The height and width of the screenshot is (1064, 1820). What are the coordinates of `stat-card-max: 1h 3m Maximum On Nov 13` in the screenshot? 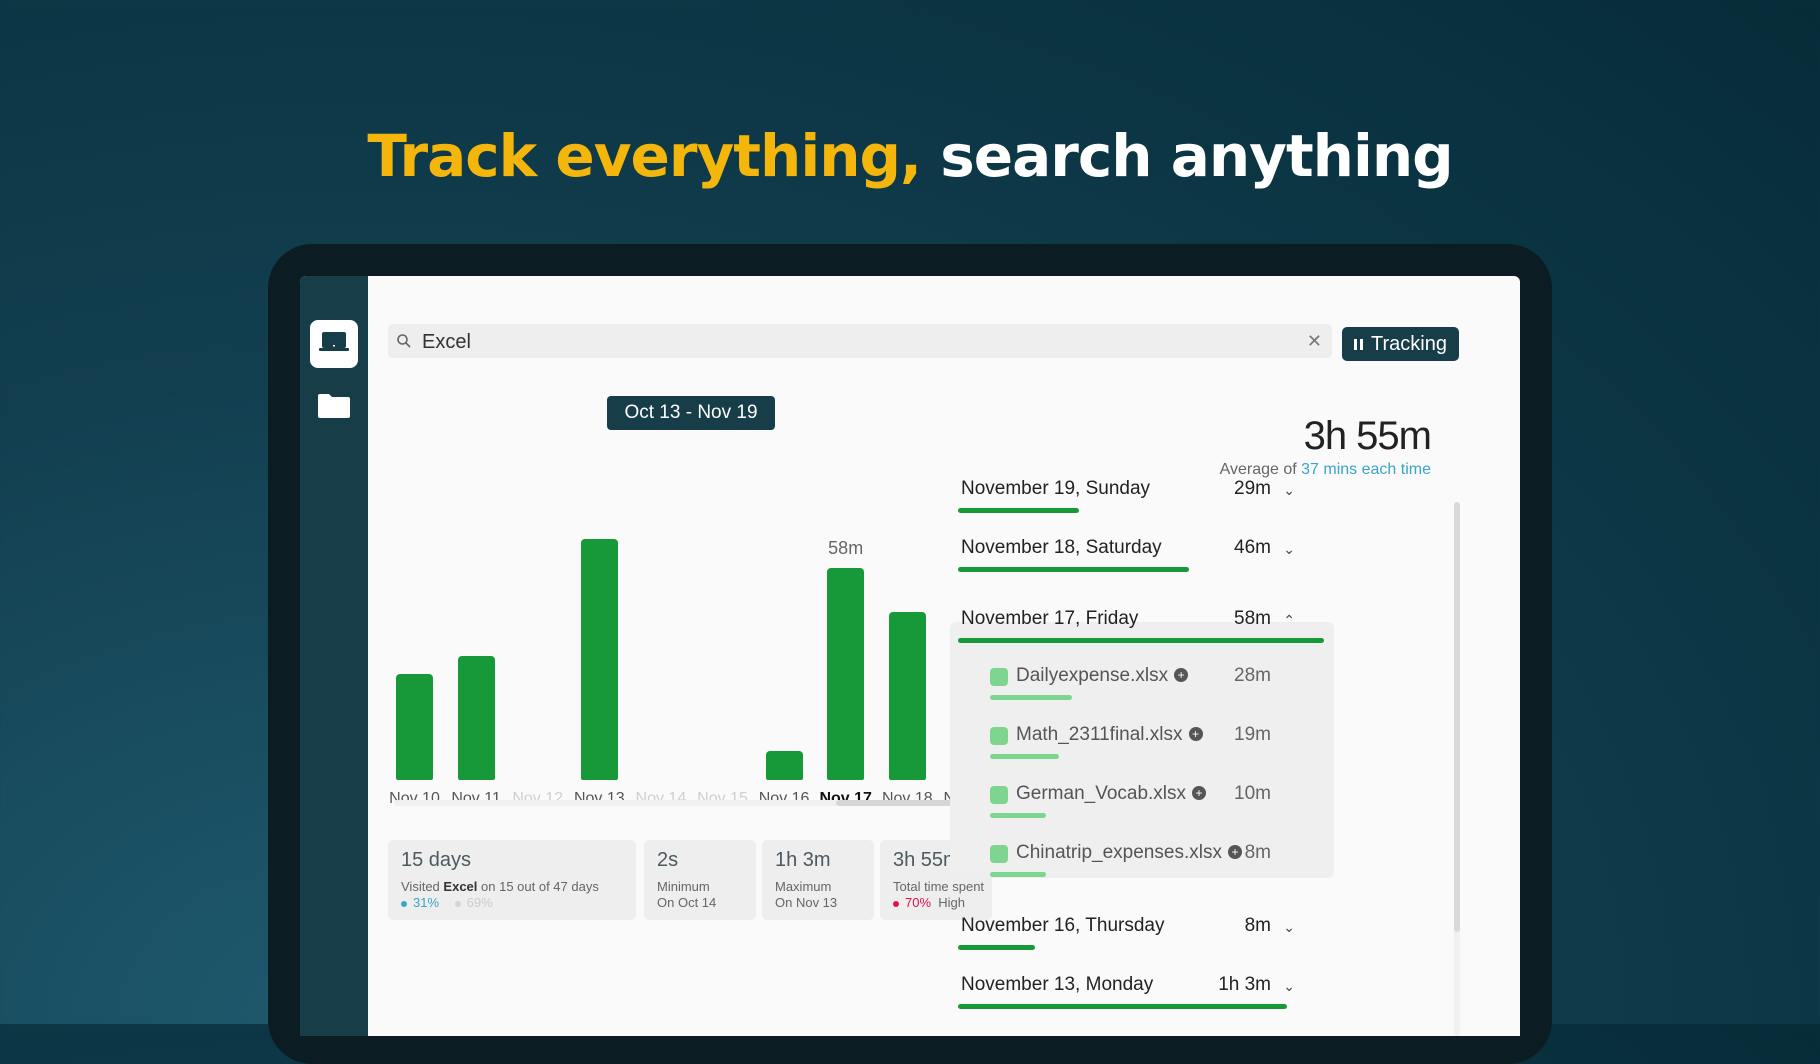 It's located at (818, 880).